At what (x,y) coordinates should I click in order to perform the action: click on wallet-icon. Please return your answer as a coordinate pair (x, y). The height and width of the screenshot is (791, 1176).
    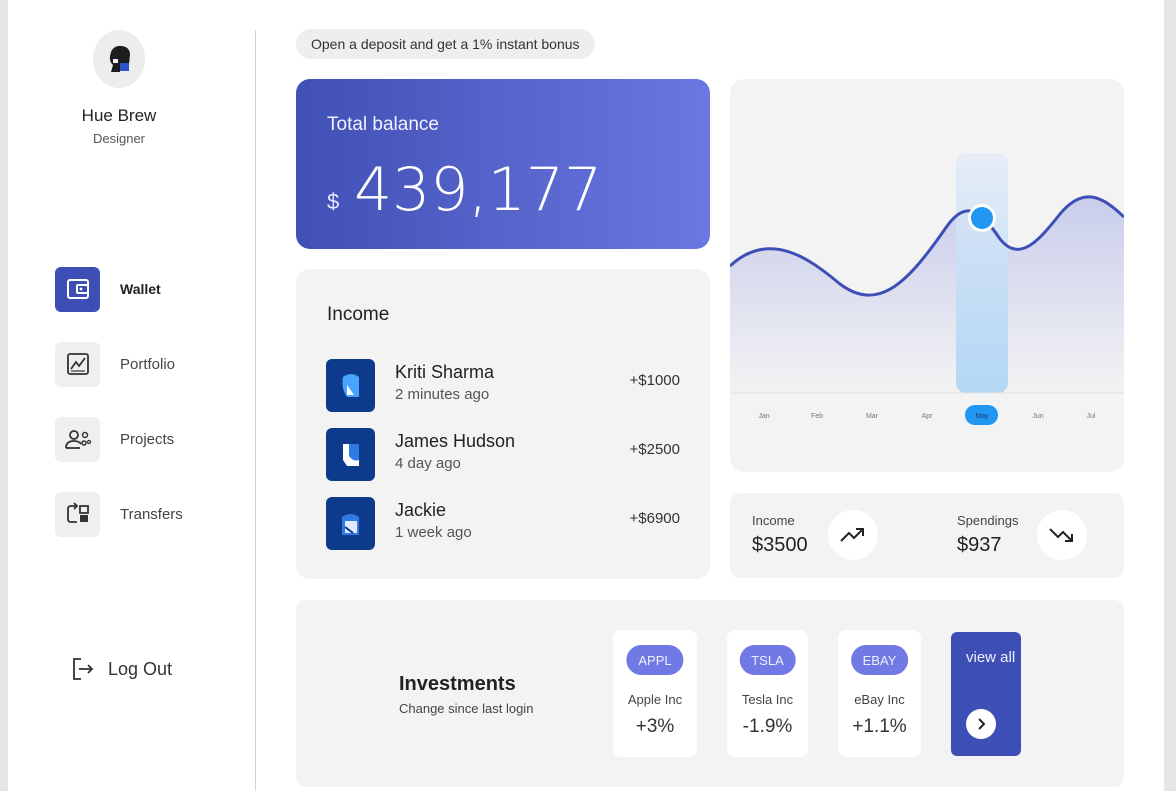
    Looking at the image, I should click on (77, 289).